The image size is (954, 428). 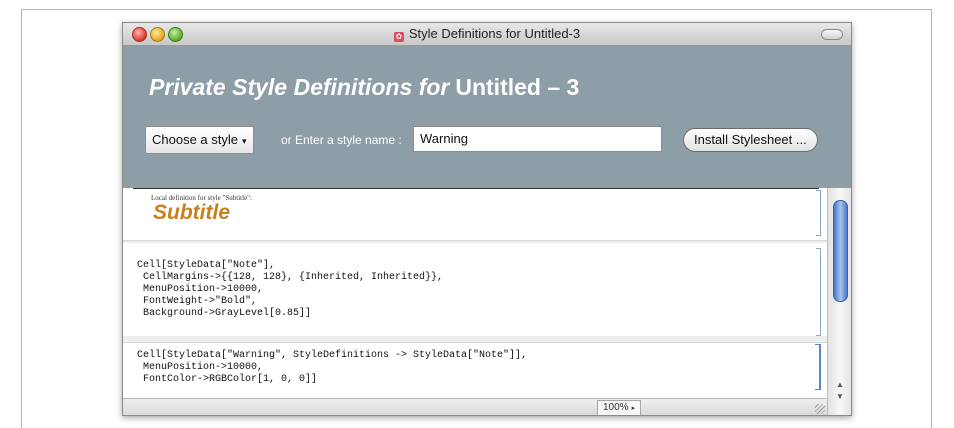 I want to click on heading-italic-text: Private Style Definitions for, so click(x=299, y=87).